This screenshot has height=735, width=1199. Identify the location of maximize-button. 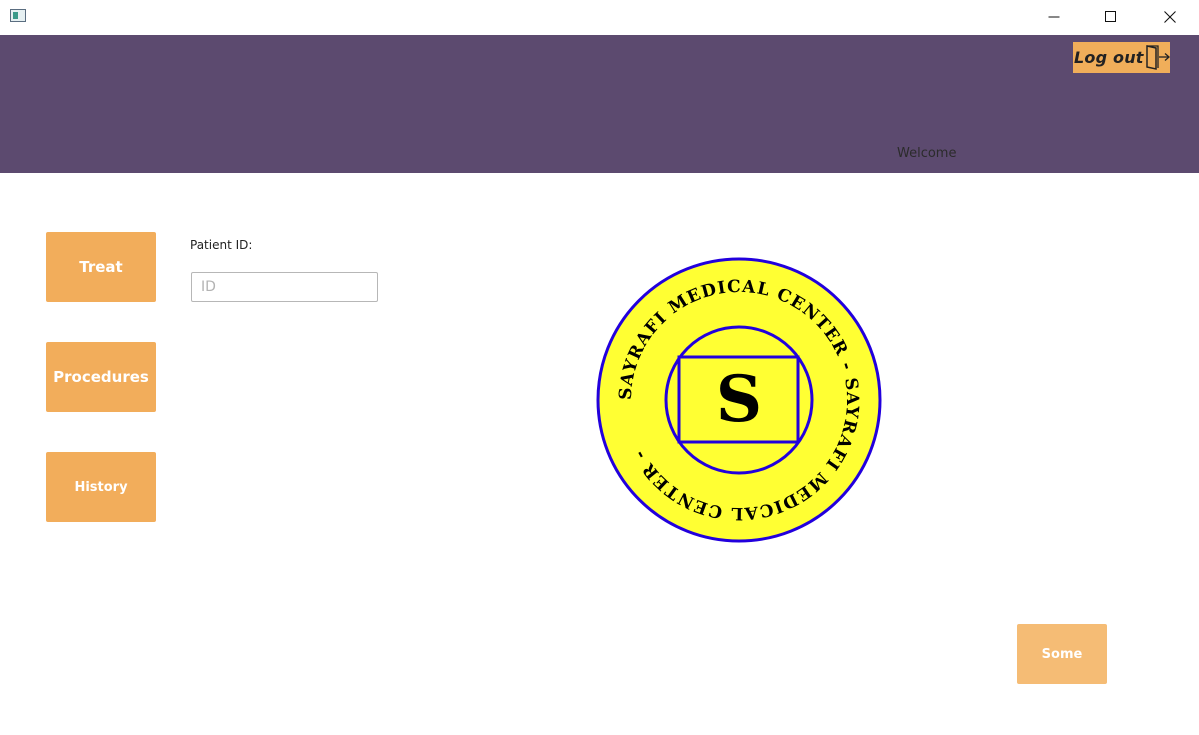
(1111, 17).